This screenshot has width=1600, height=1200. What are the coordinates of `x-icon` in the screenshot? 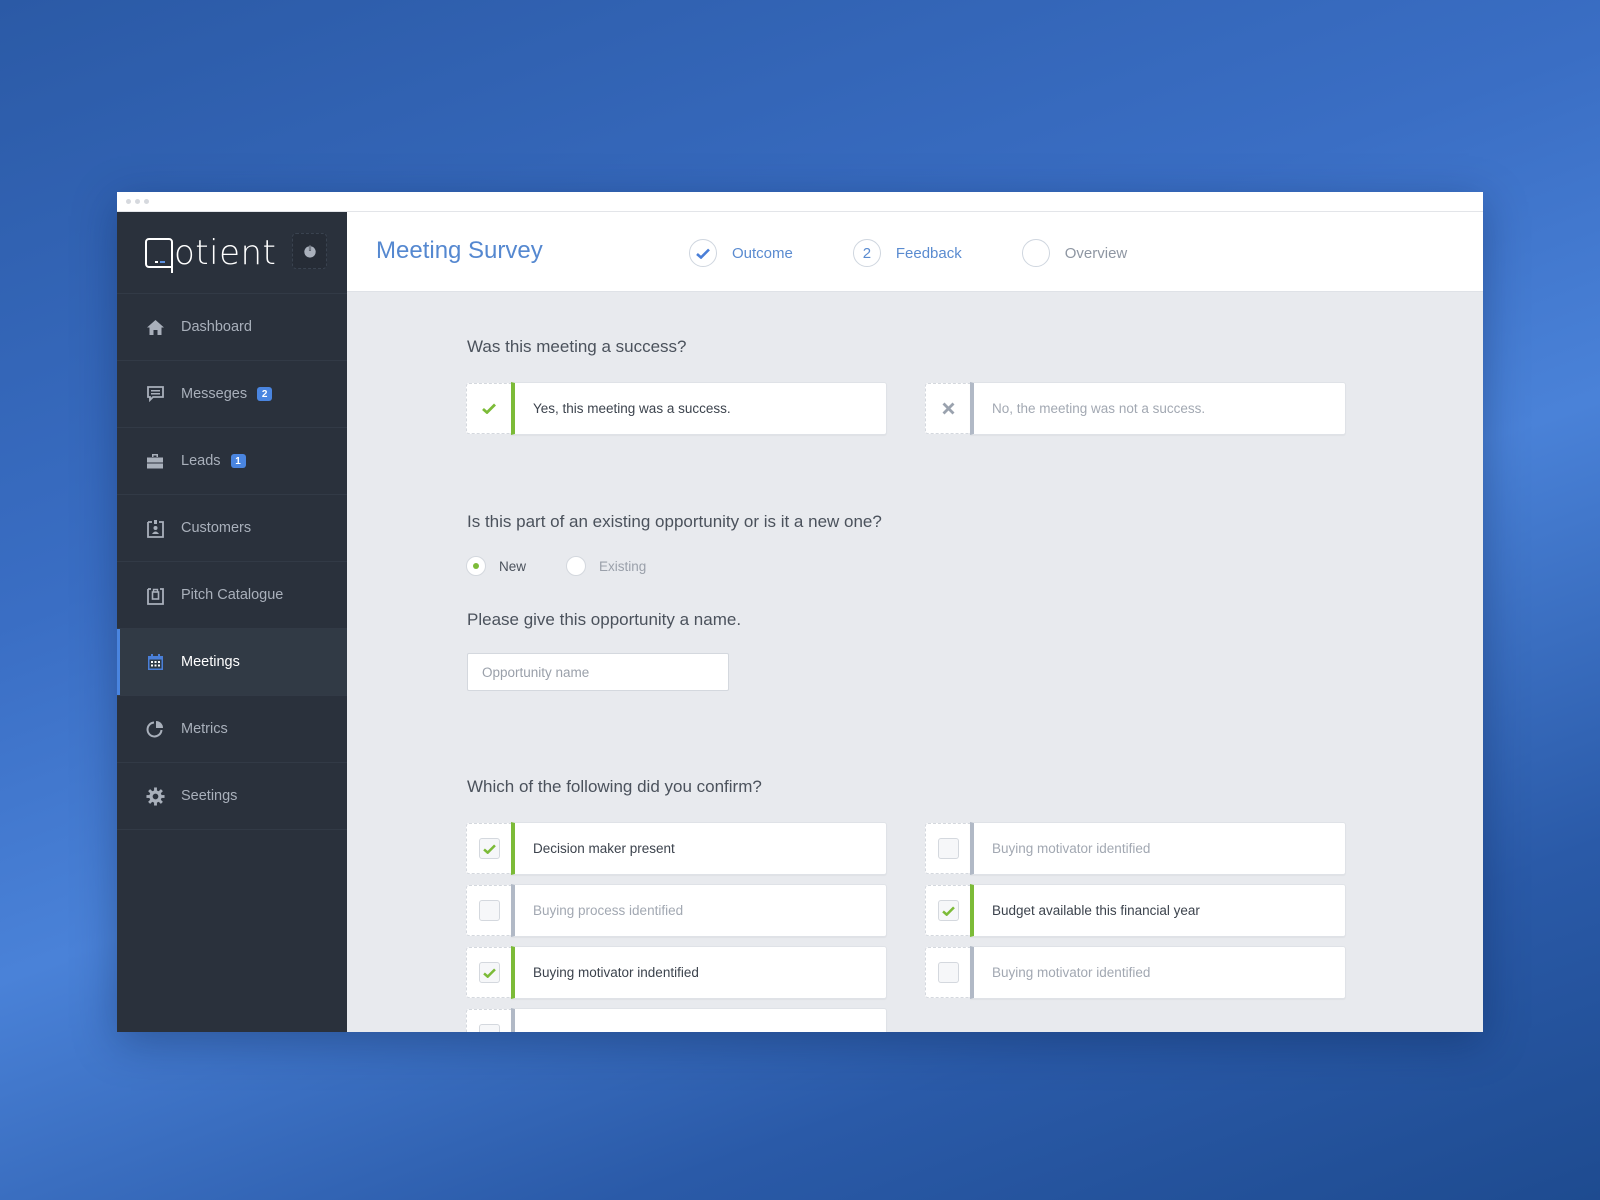 It's located at (948, 408).